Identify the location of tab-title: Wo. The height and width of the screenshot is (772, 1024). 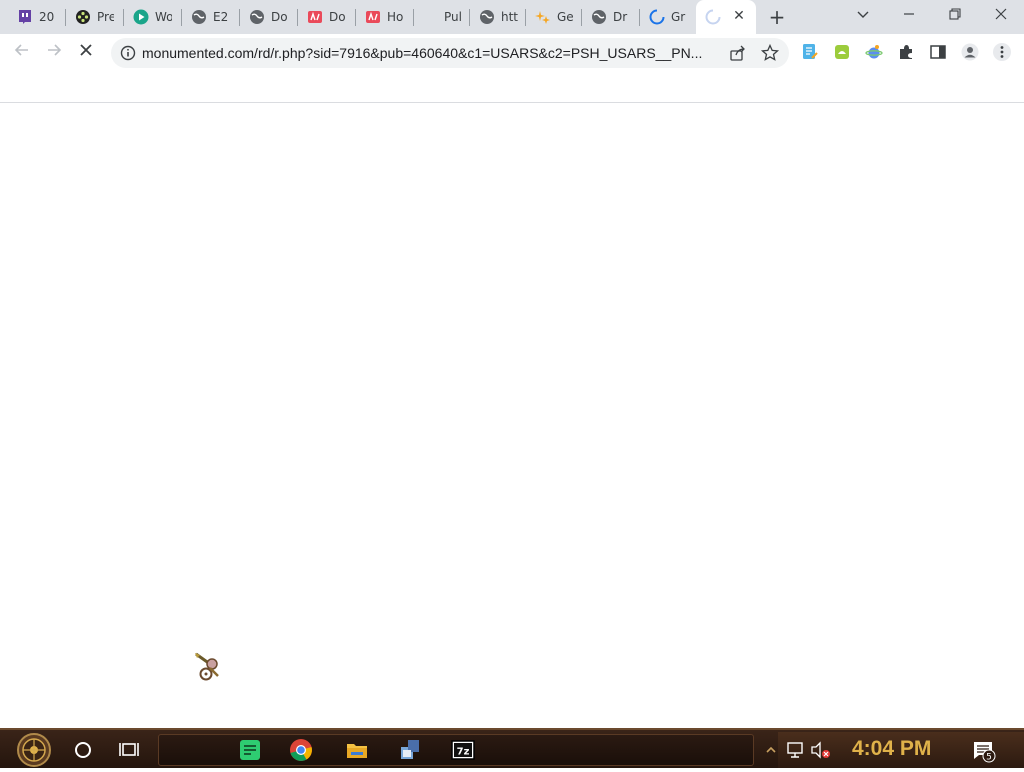
(163, 17).